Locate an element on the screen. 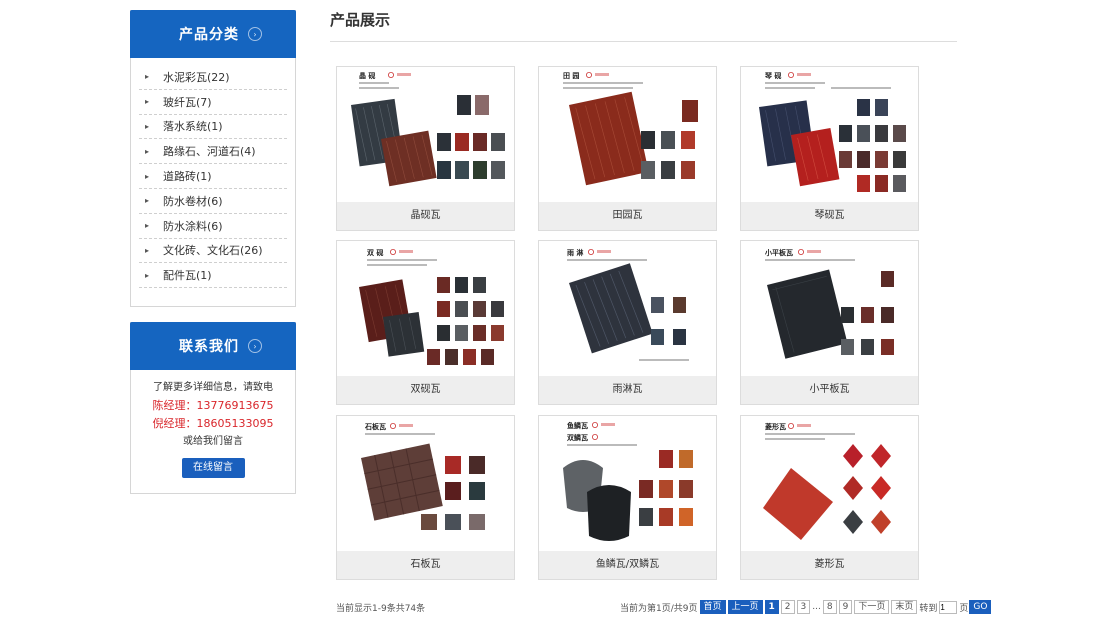 The image size is (1100, 618). image-title: 鱼鳞瓦 is located at coordinates (577, 425).